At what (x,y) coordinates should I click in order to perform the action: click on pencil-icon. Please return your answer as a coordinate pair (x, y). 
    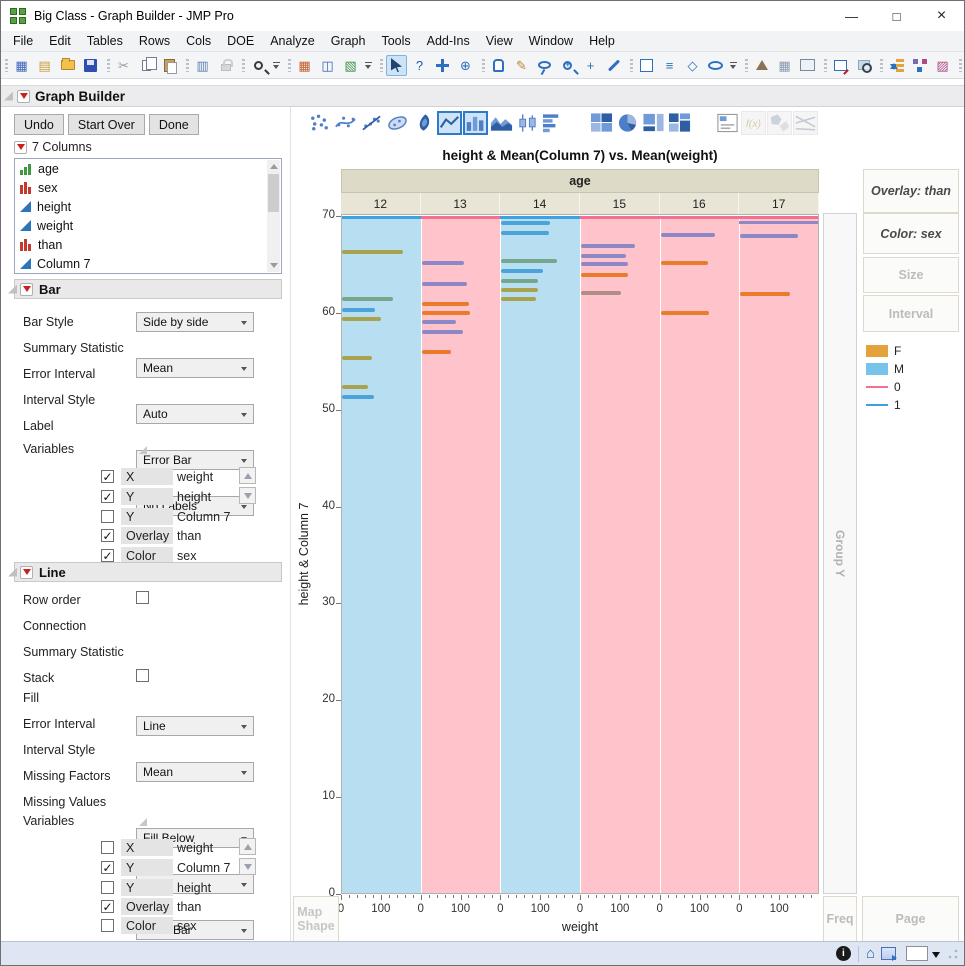
    Looking at the image, I should click on (613, 65).